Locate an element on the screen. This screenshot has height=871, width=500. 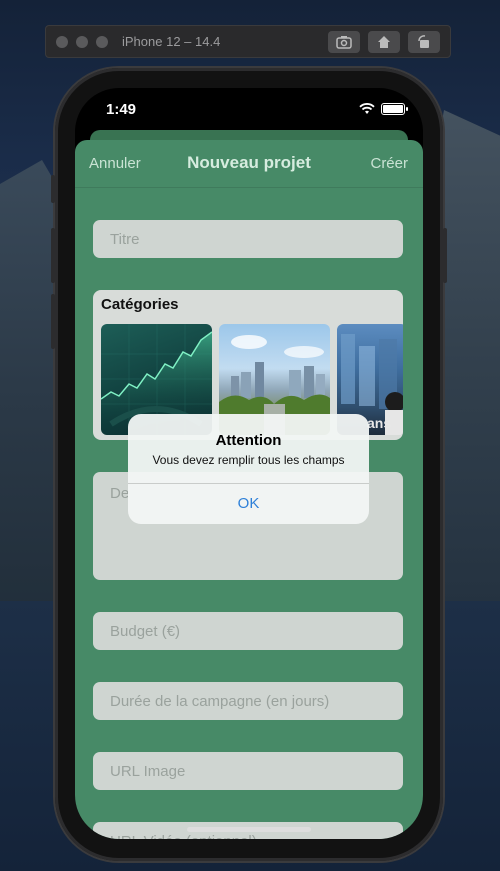
battery-icon is located at coordinates (394, 109).